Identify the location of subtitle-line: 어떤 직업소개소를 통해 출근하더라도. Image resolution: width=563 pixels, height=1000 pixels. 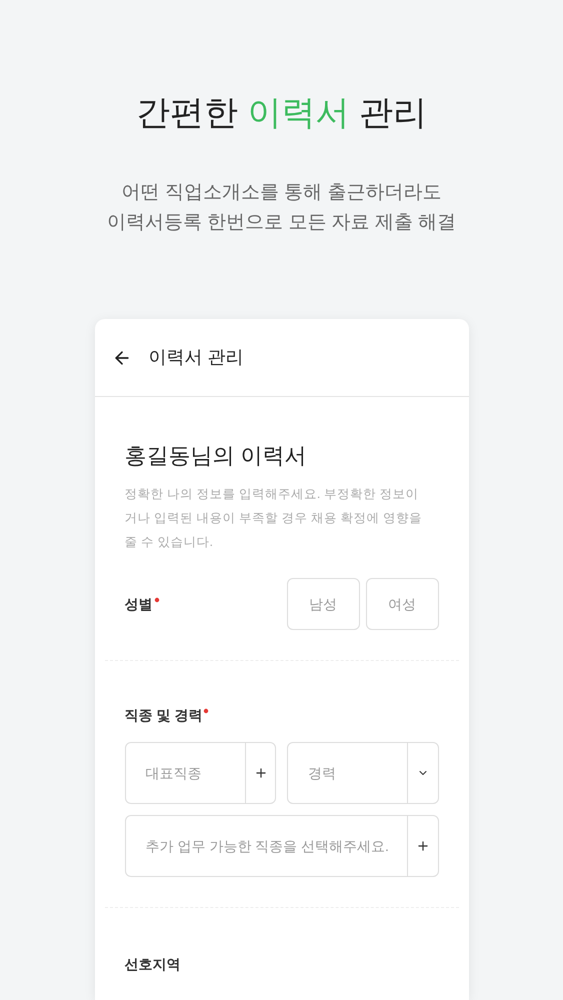
(282, 193).